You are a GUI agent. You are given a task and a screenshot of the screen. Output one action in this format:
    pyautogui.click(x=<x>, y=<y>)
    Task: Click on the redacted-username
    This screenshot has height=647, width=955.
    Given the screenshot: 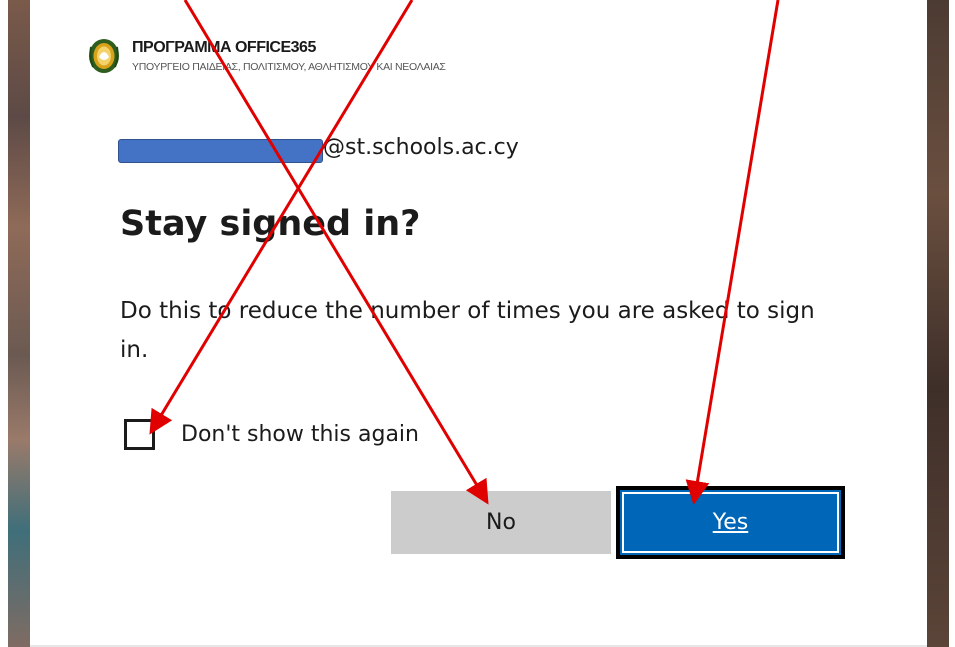 What is the action you would take?
    pyautogui.click(x=220, y=151)
    